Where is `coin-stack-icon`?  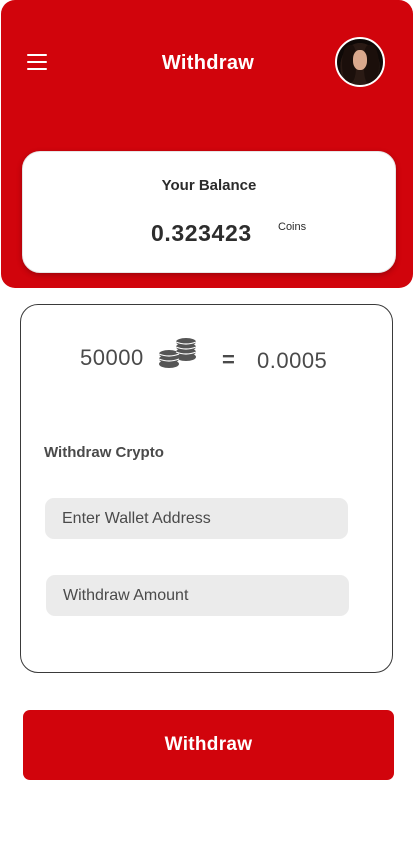 coin-stack-icon is located at coordinates (177, 353).